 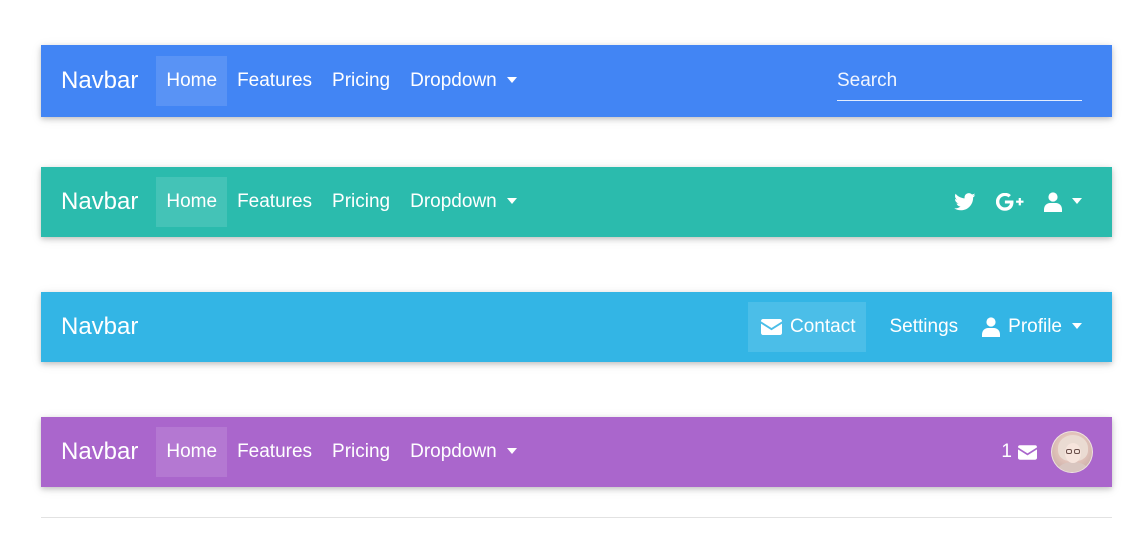 I want to click on search-input, so click(x=959, y=80).